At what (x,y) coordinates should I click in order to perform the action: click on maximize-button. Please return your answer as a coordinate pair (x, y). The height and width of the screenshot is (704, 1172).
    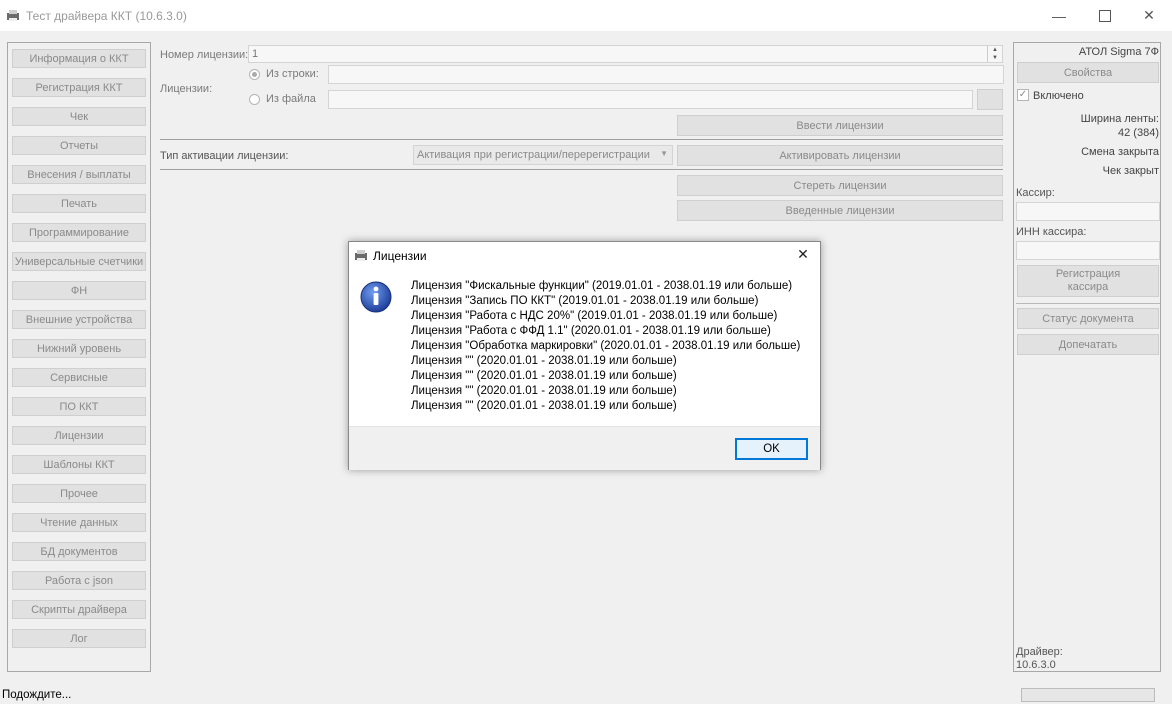
    Looking at the image, I should click on (1105, 15).